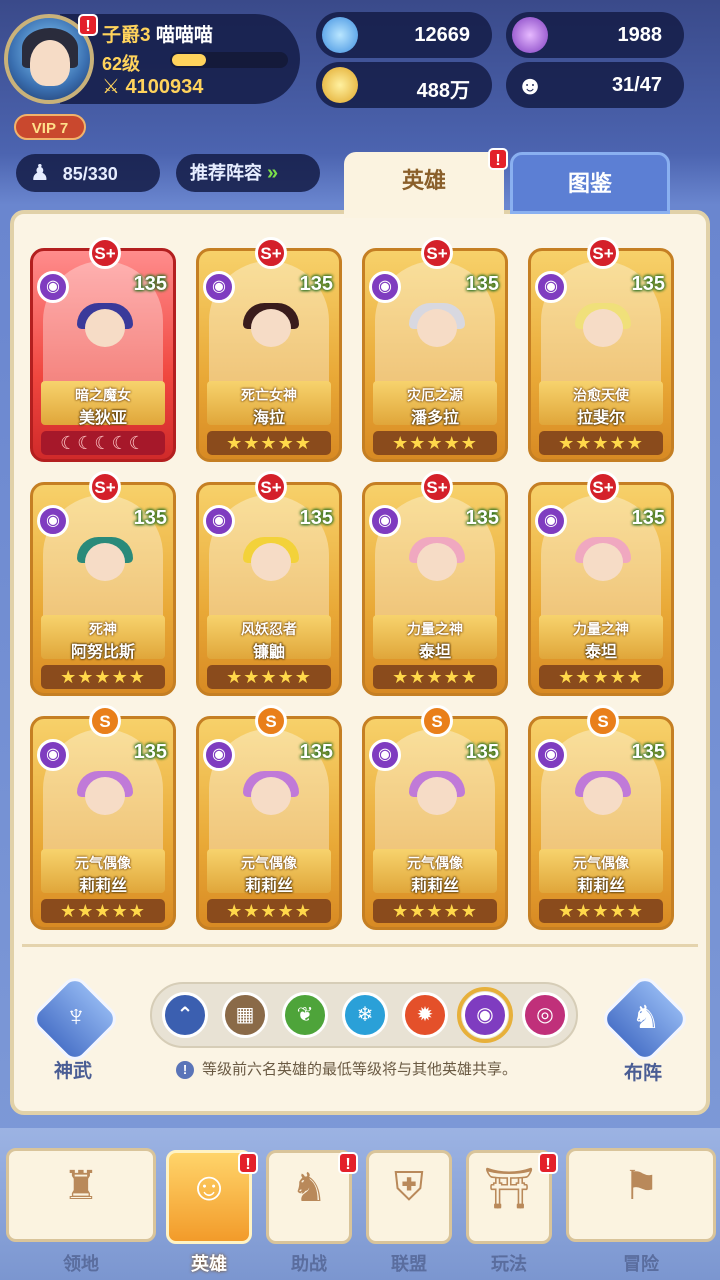 This screenshot has height=1280, width=720. I want to click on nav-button-3: ⛨, so click(409, 1197).